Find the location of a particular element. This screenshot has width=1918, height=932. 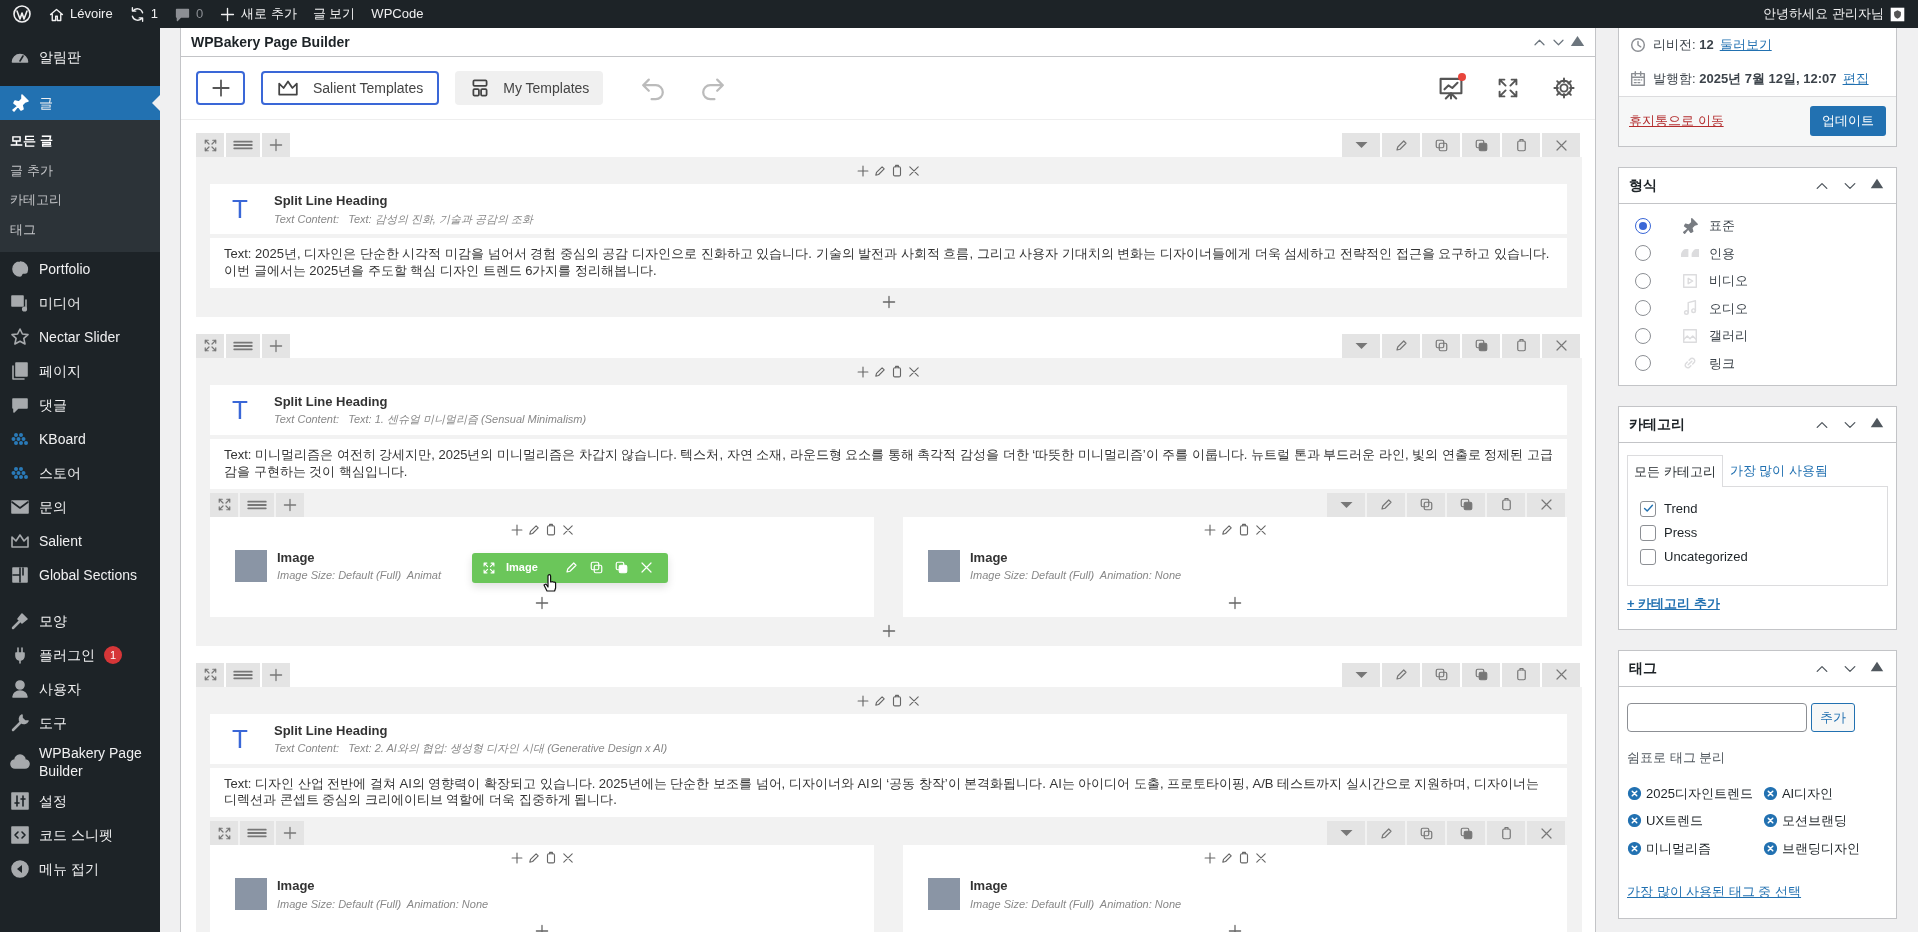

sidebar-item: Portfolio is located at coordinates (80, 269).